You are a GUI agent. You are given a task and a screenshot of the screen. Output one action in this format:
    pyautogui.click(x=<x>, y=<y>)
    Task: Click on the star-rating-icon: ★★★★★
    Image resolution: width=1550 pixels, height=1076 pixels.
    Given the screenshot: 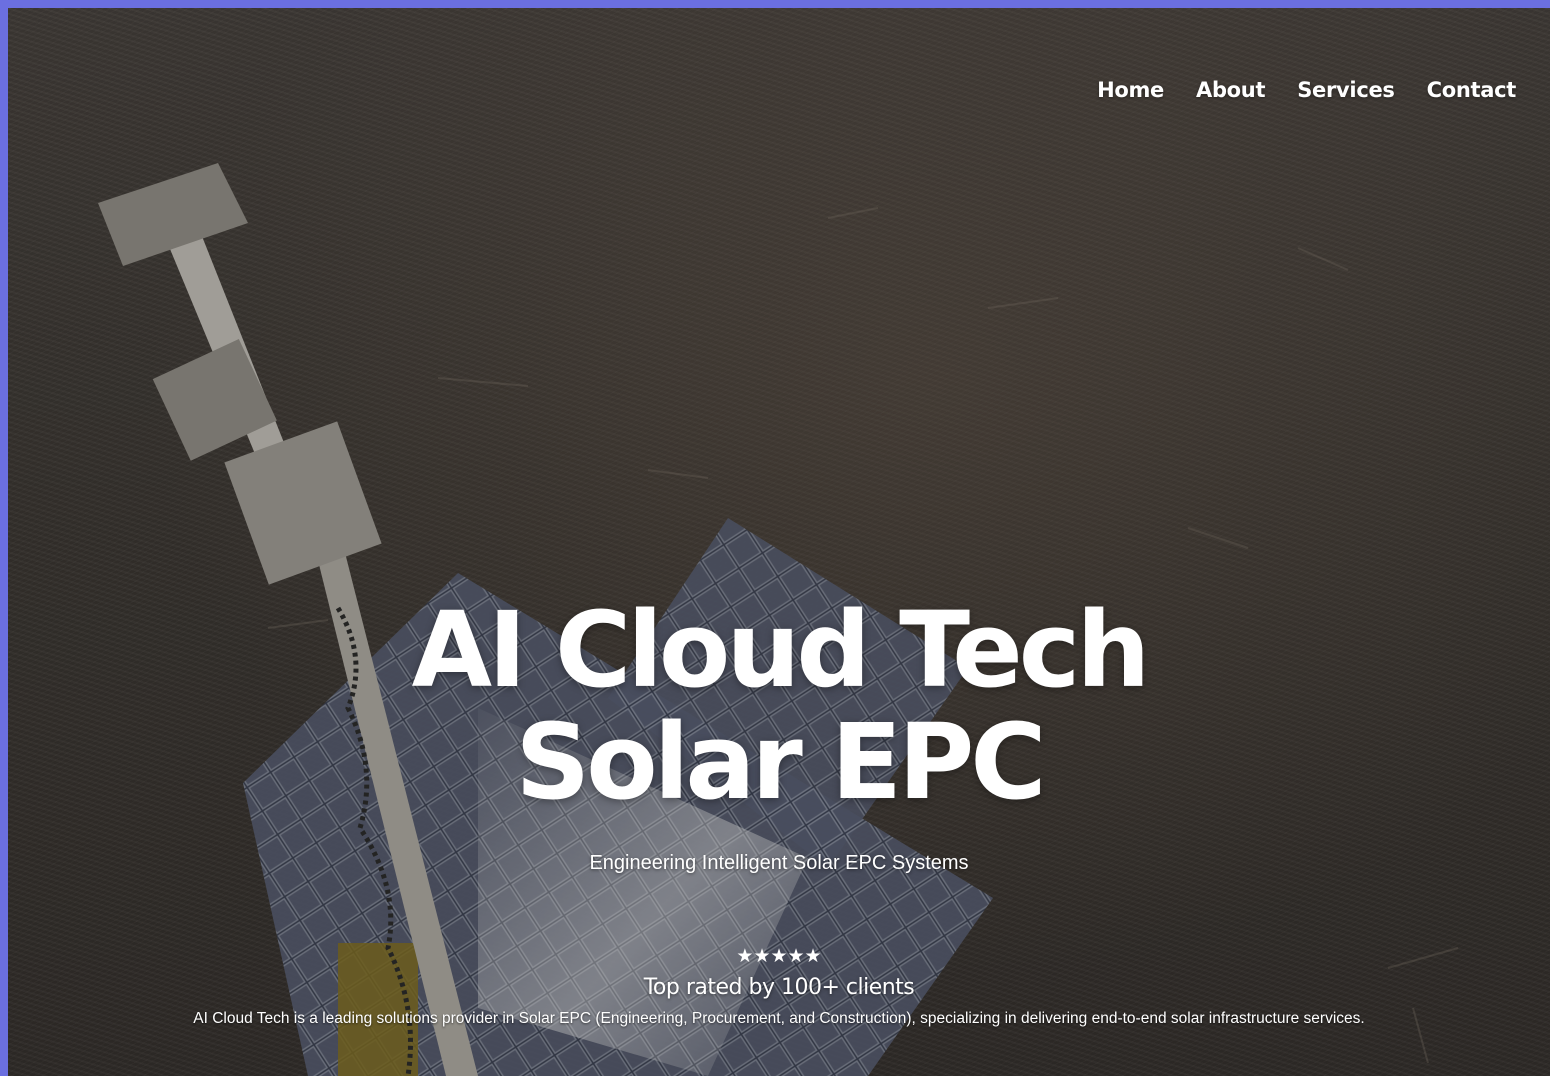 What is the action you would take?
    pyautogui.click(x=779, y=956)
    